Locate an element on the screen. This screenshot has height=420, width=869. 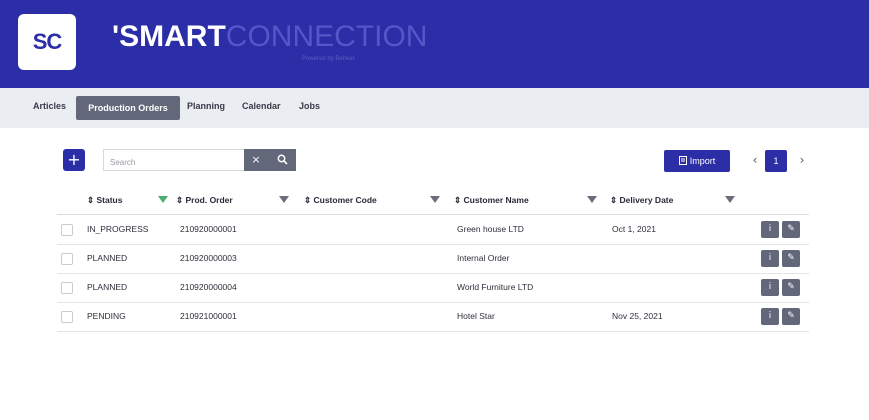
search-box is located at coordinates (174, 160).